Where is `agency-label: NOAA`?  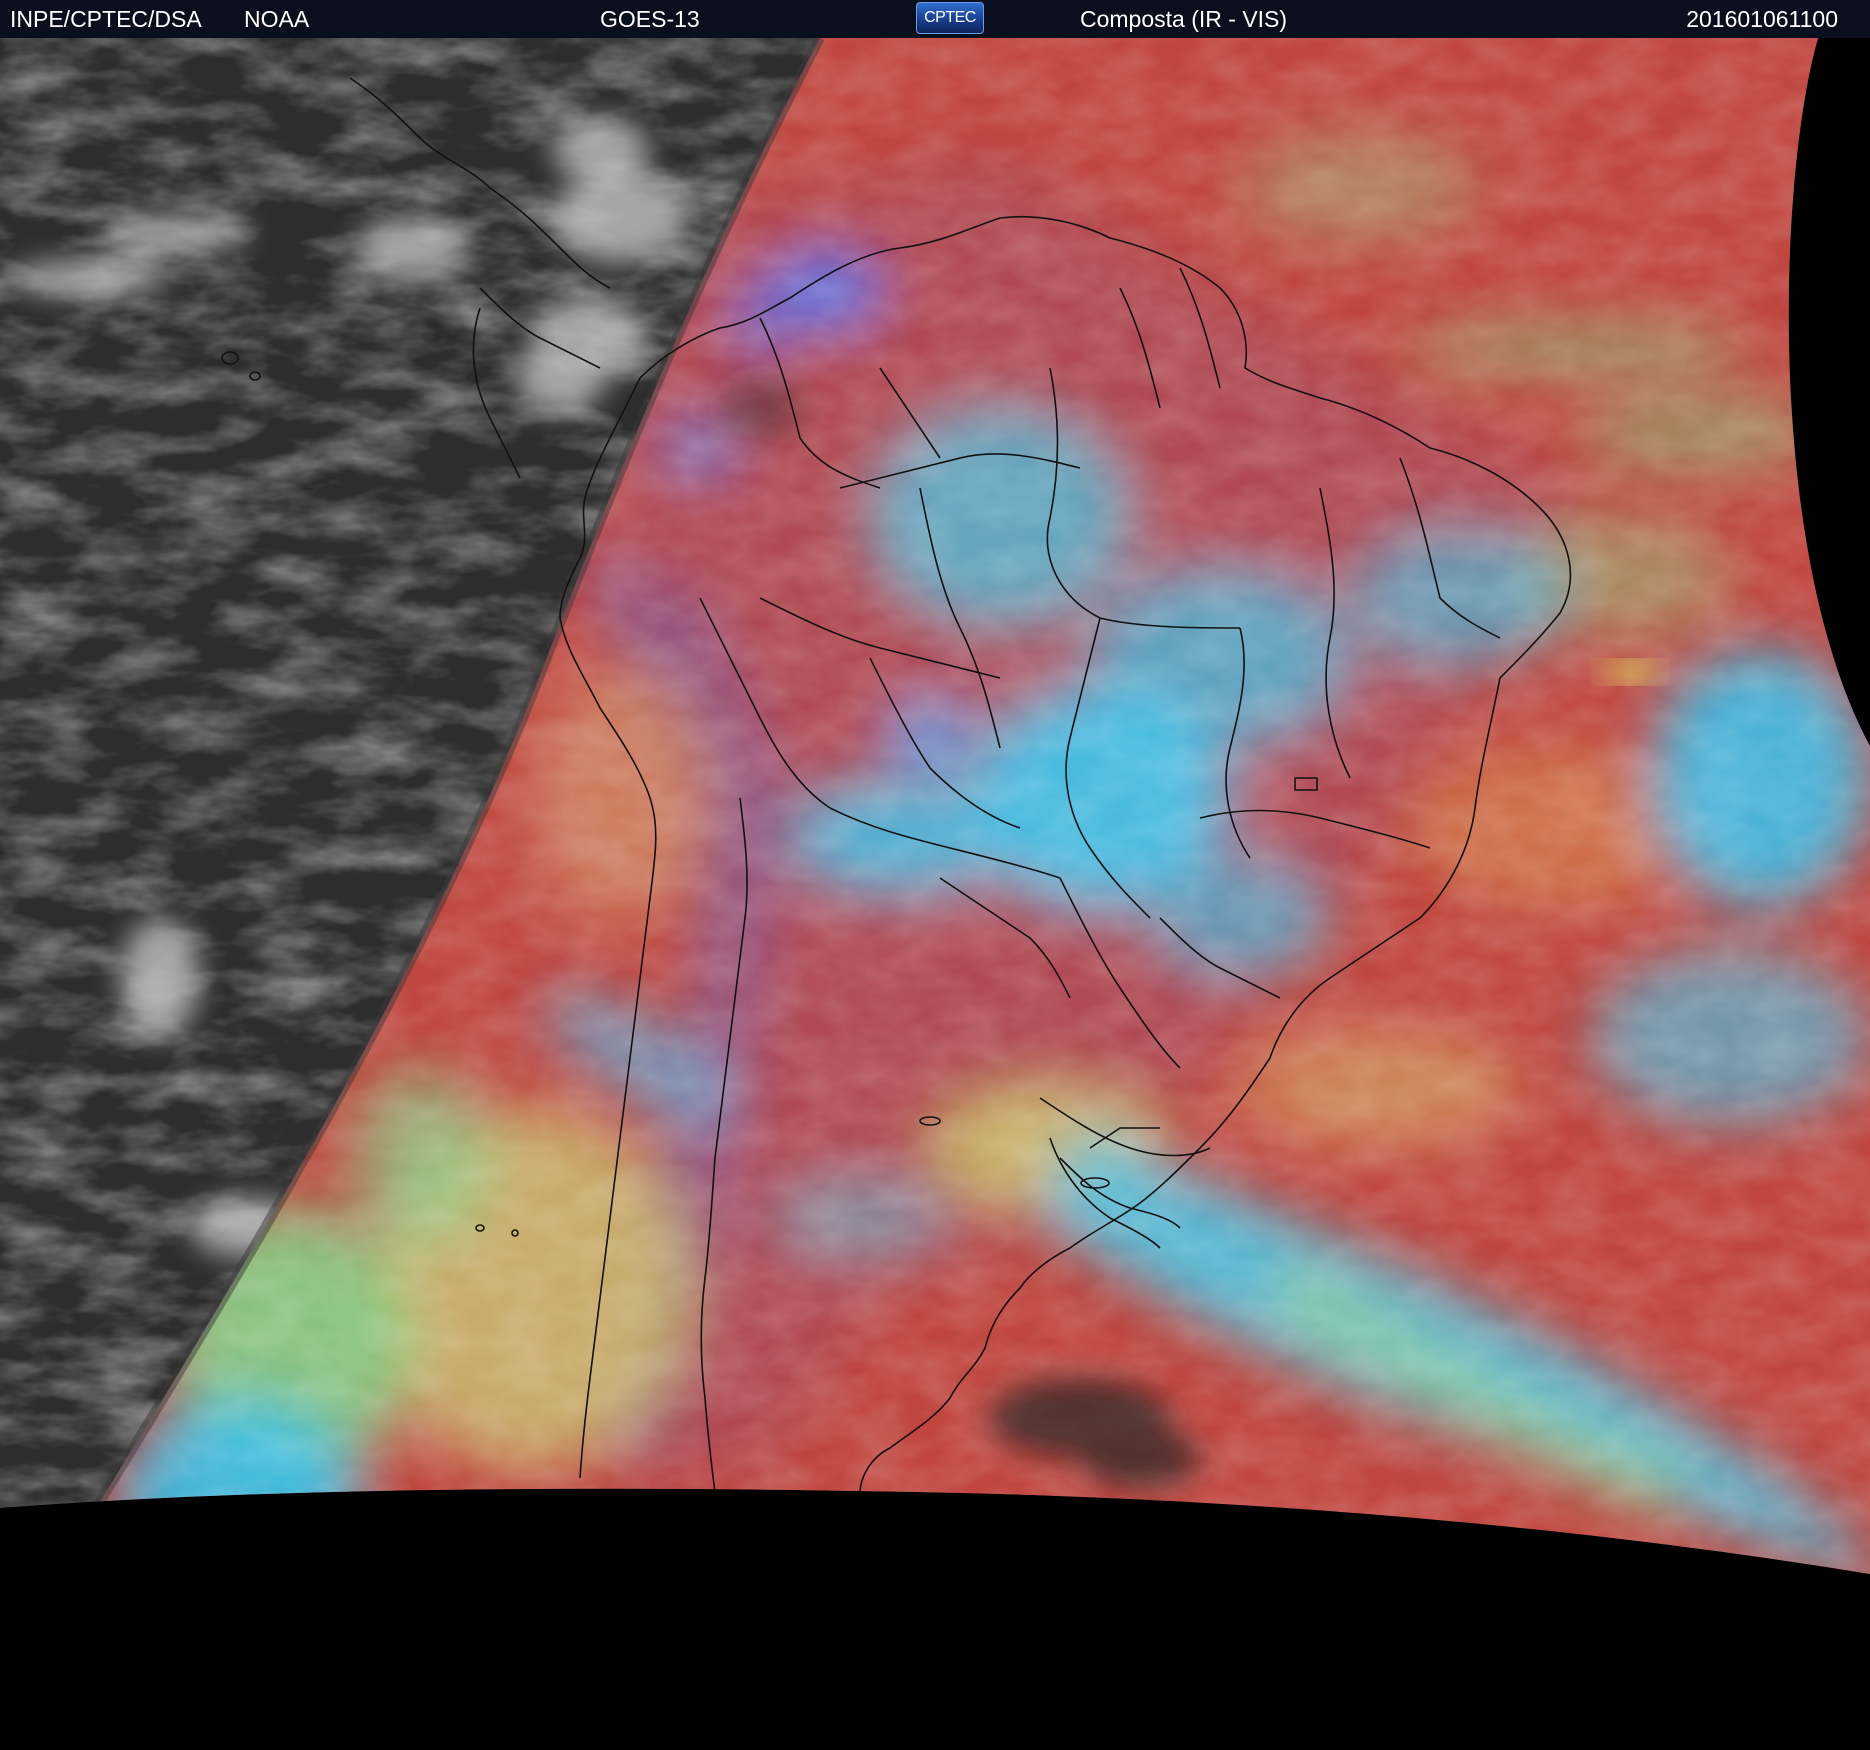
agency-label: NOAA is located at coordinates (277, 19).